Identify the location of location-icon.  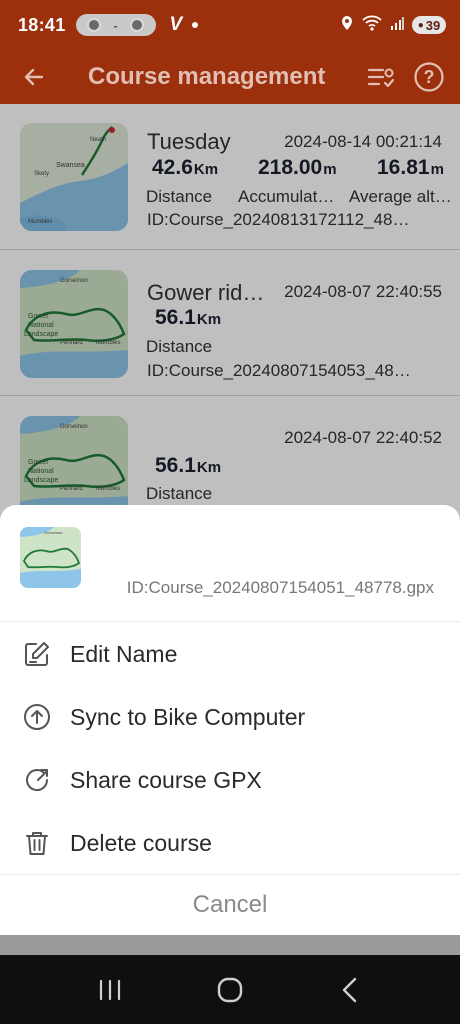
(347, 25).